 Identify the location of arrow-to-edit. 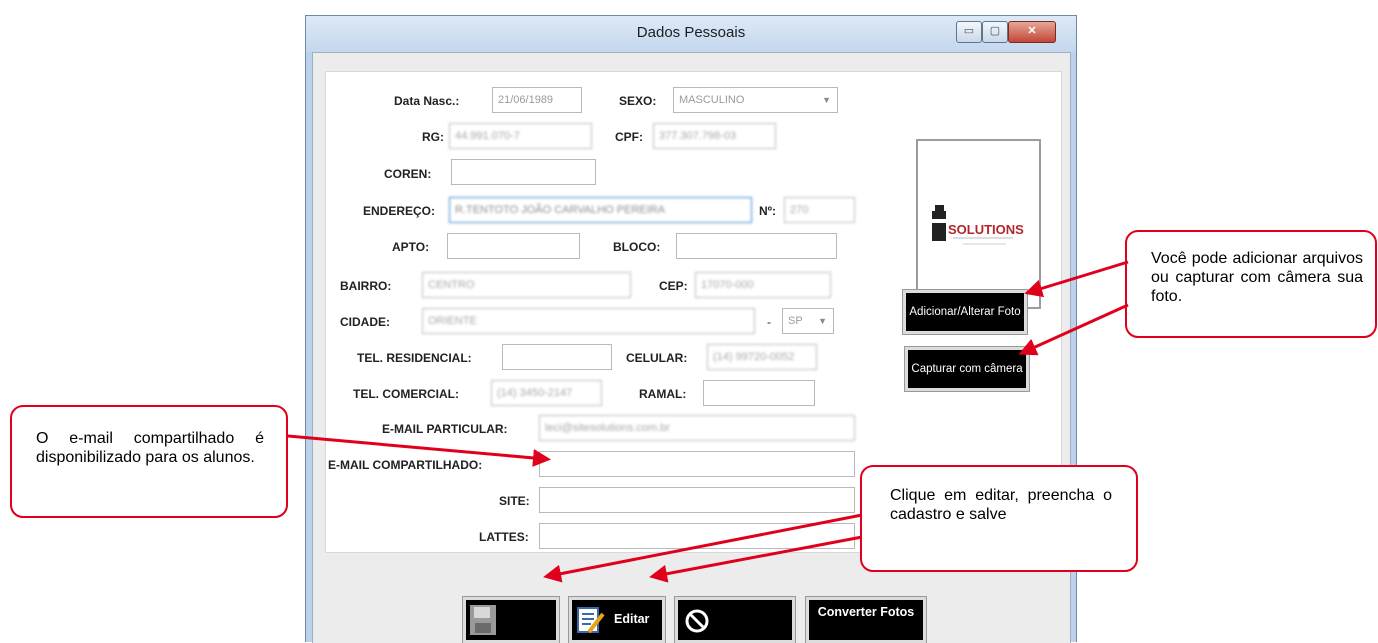
(756, 559).